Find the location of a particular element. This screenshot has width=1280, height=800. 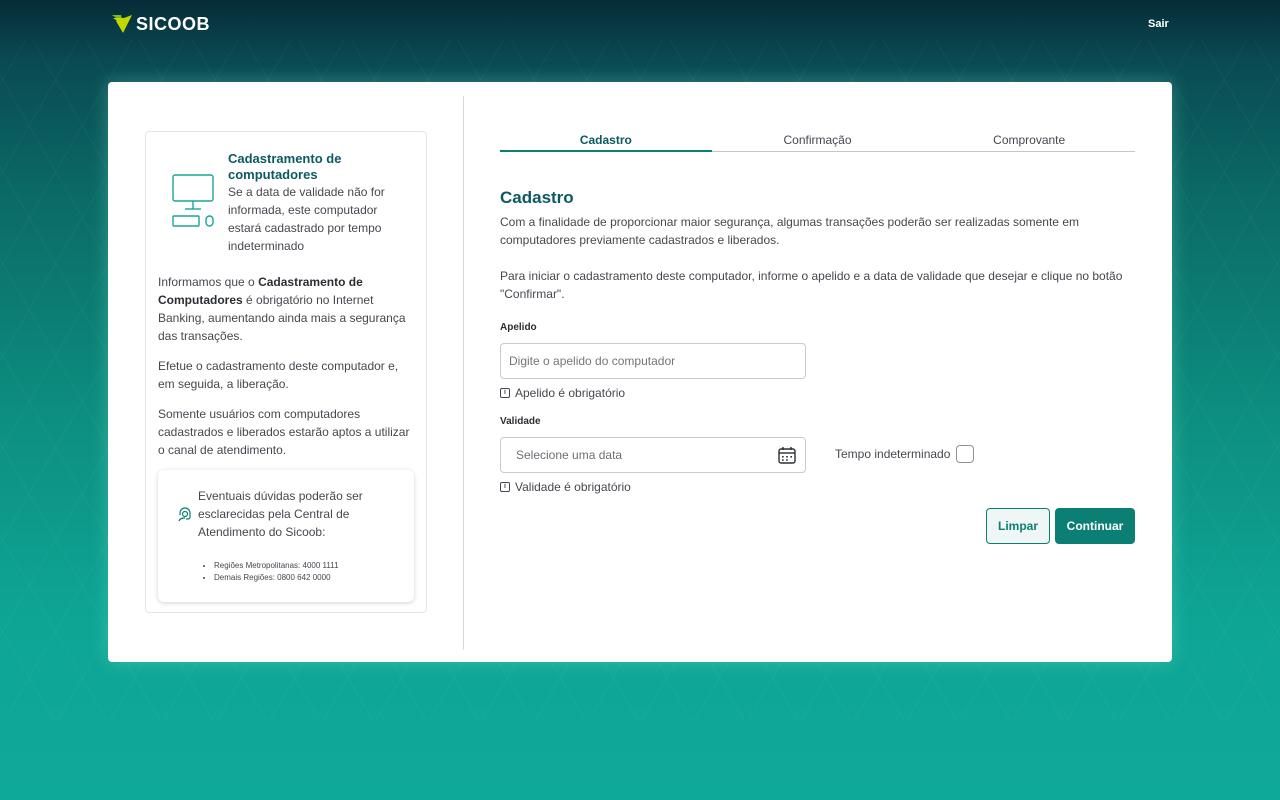

indeterminate-option: Tempo indeterminado is located at coordinates (905, 454).